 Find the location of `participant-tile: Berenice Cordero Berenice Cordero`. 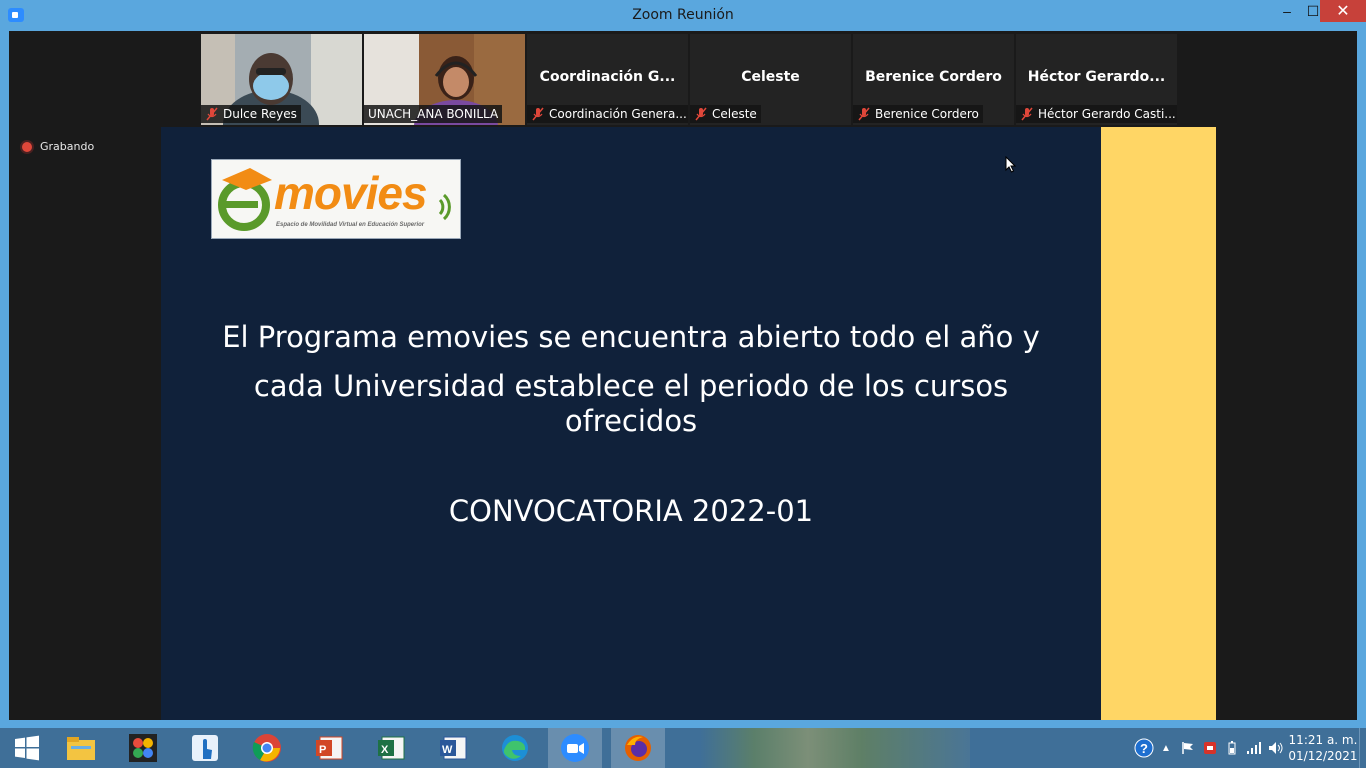

participant-tile: Berenice Cordero Berenice Cordero is located at coordinates (933, 79).